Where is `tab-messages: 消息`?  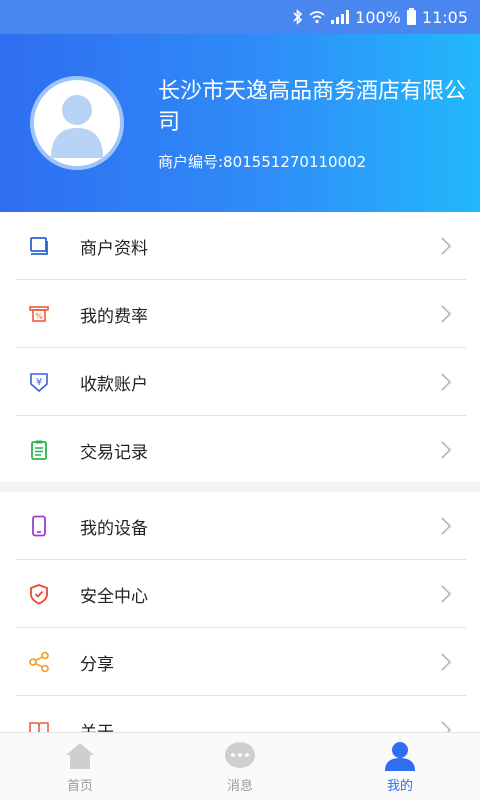 tab-messages: 消息 is located at coordinates (240, 766).